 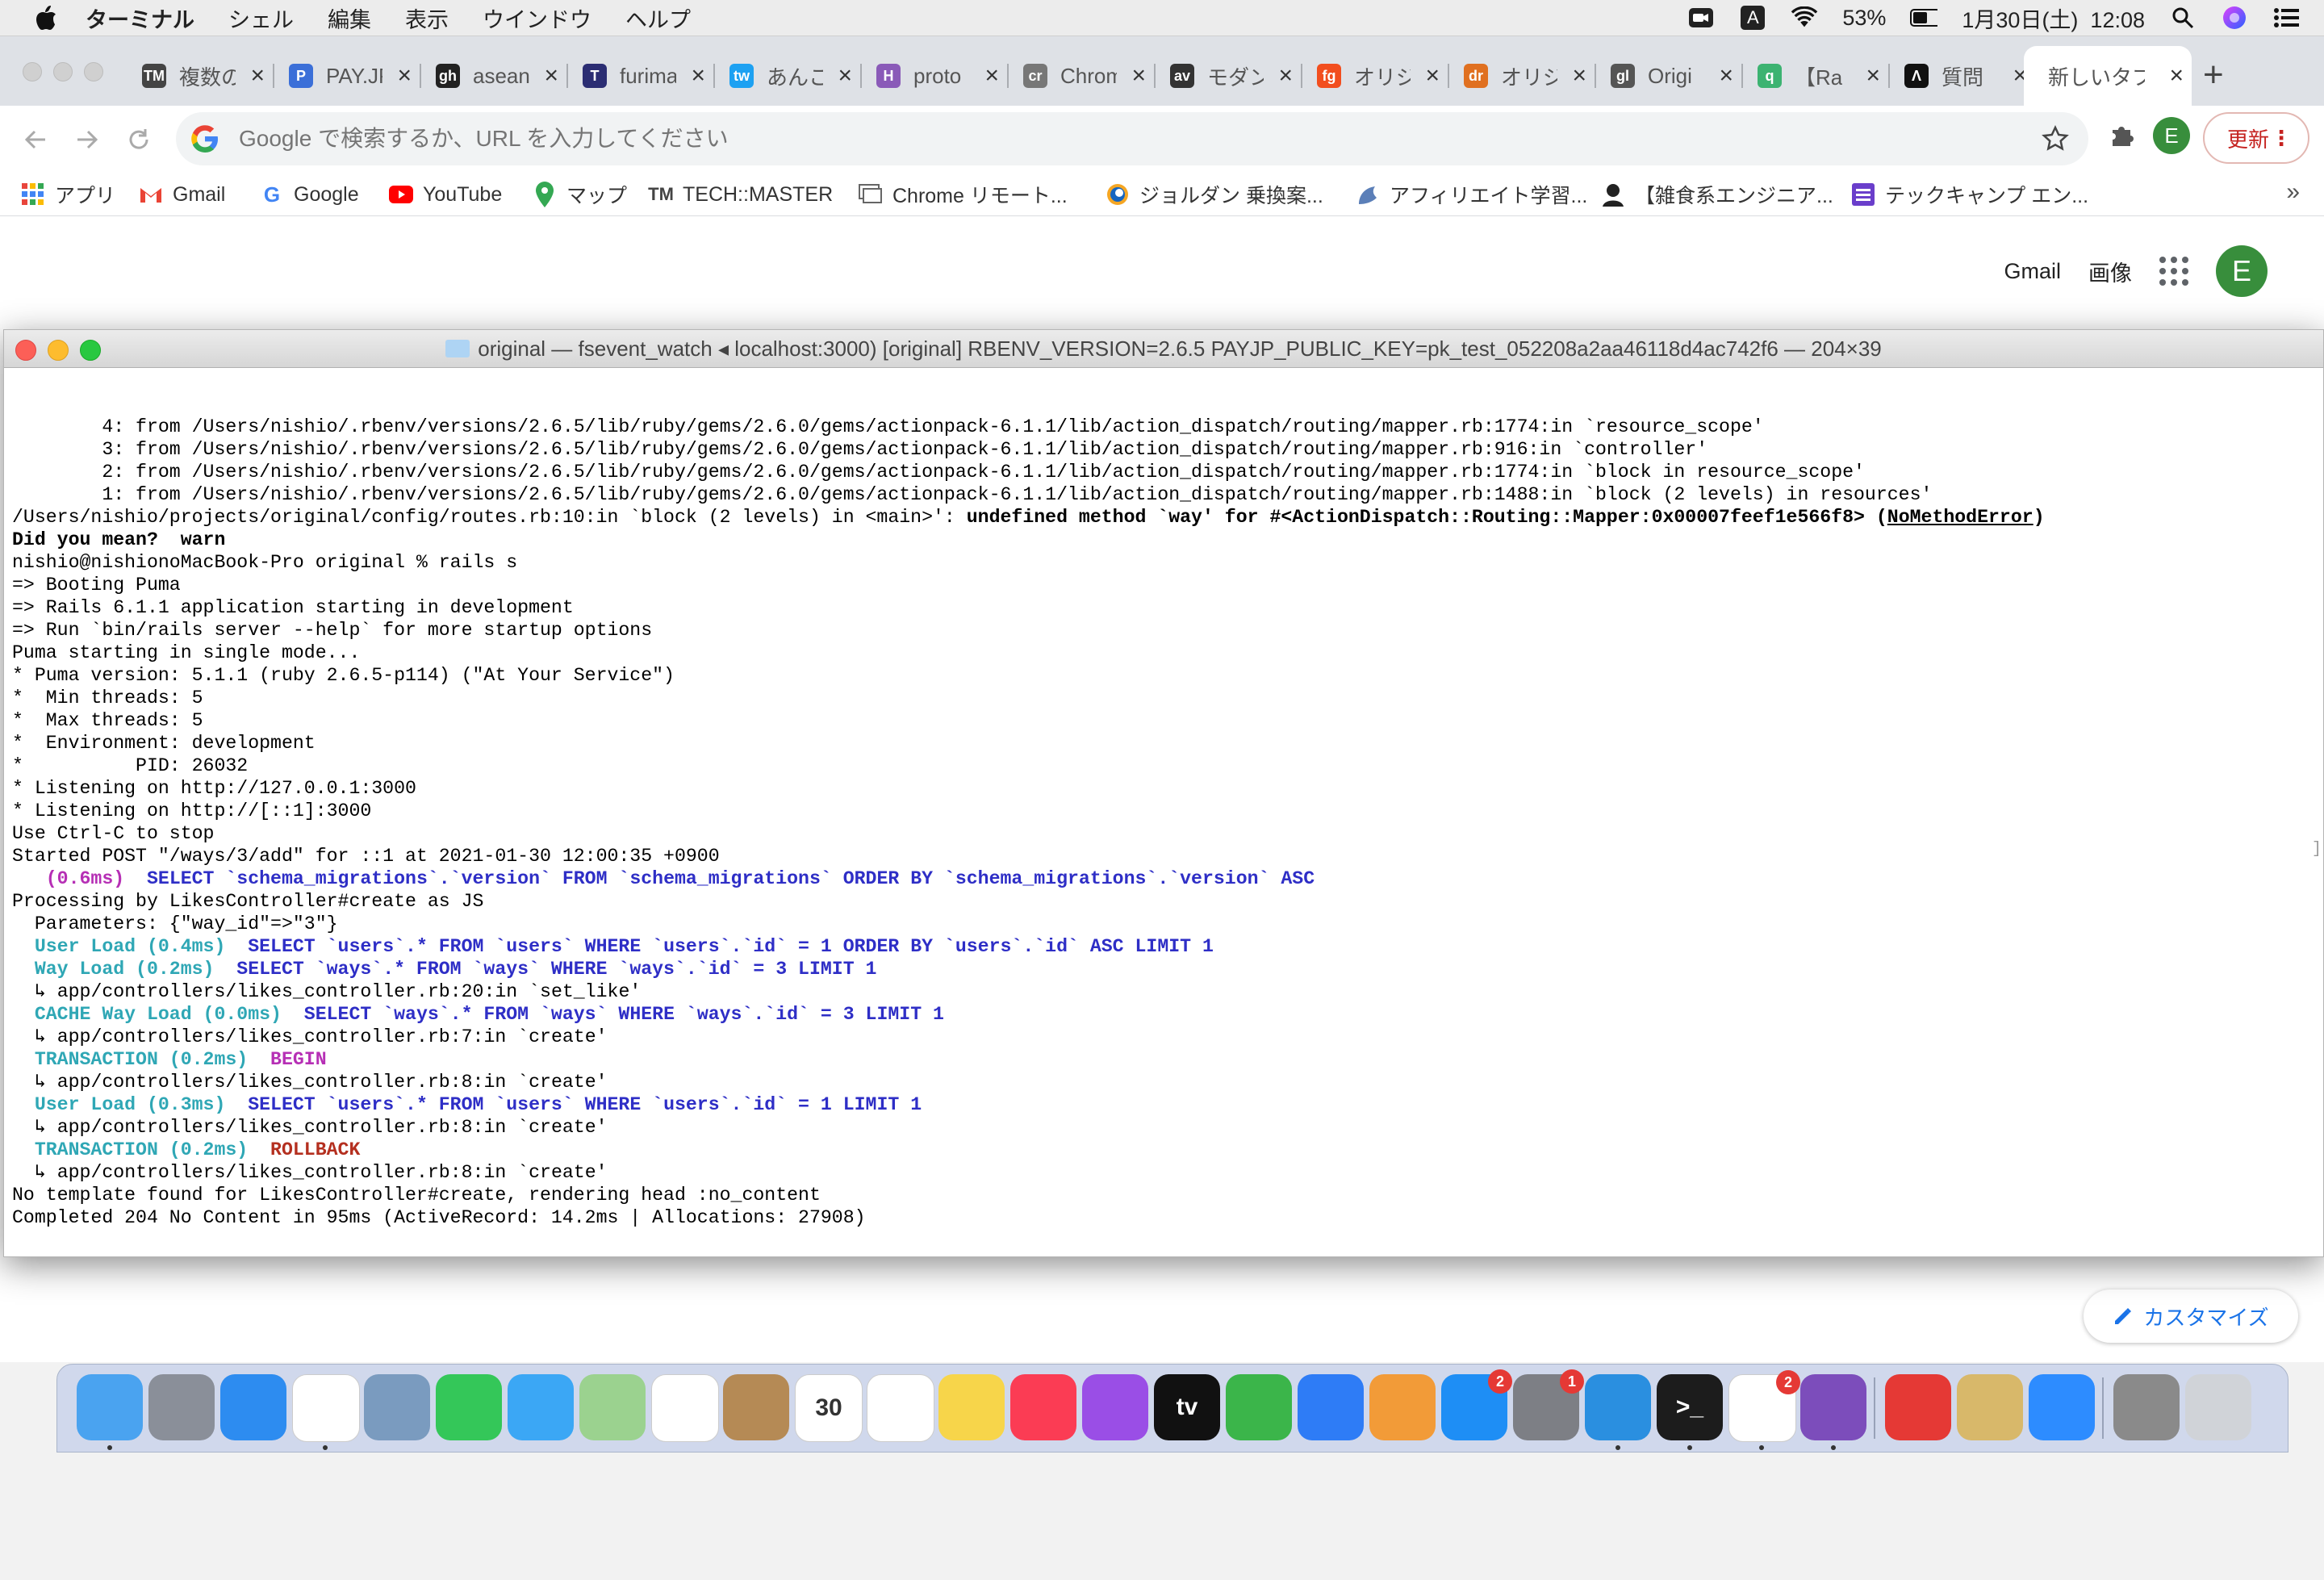 What do you see at coordinates (1963, 76) in the screenshot?
I see `browser-tab: Λ 質問 ×` at bounding box center [1963, 76].